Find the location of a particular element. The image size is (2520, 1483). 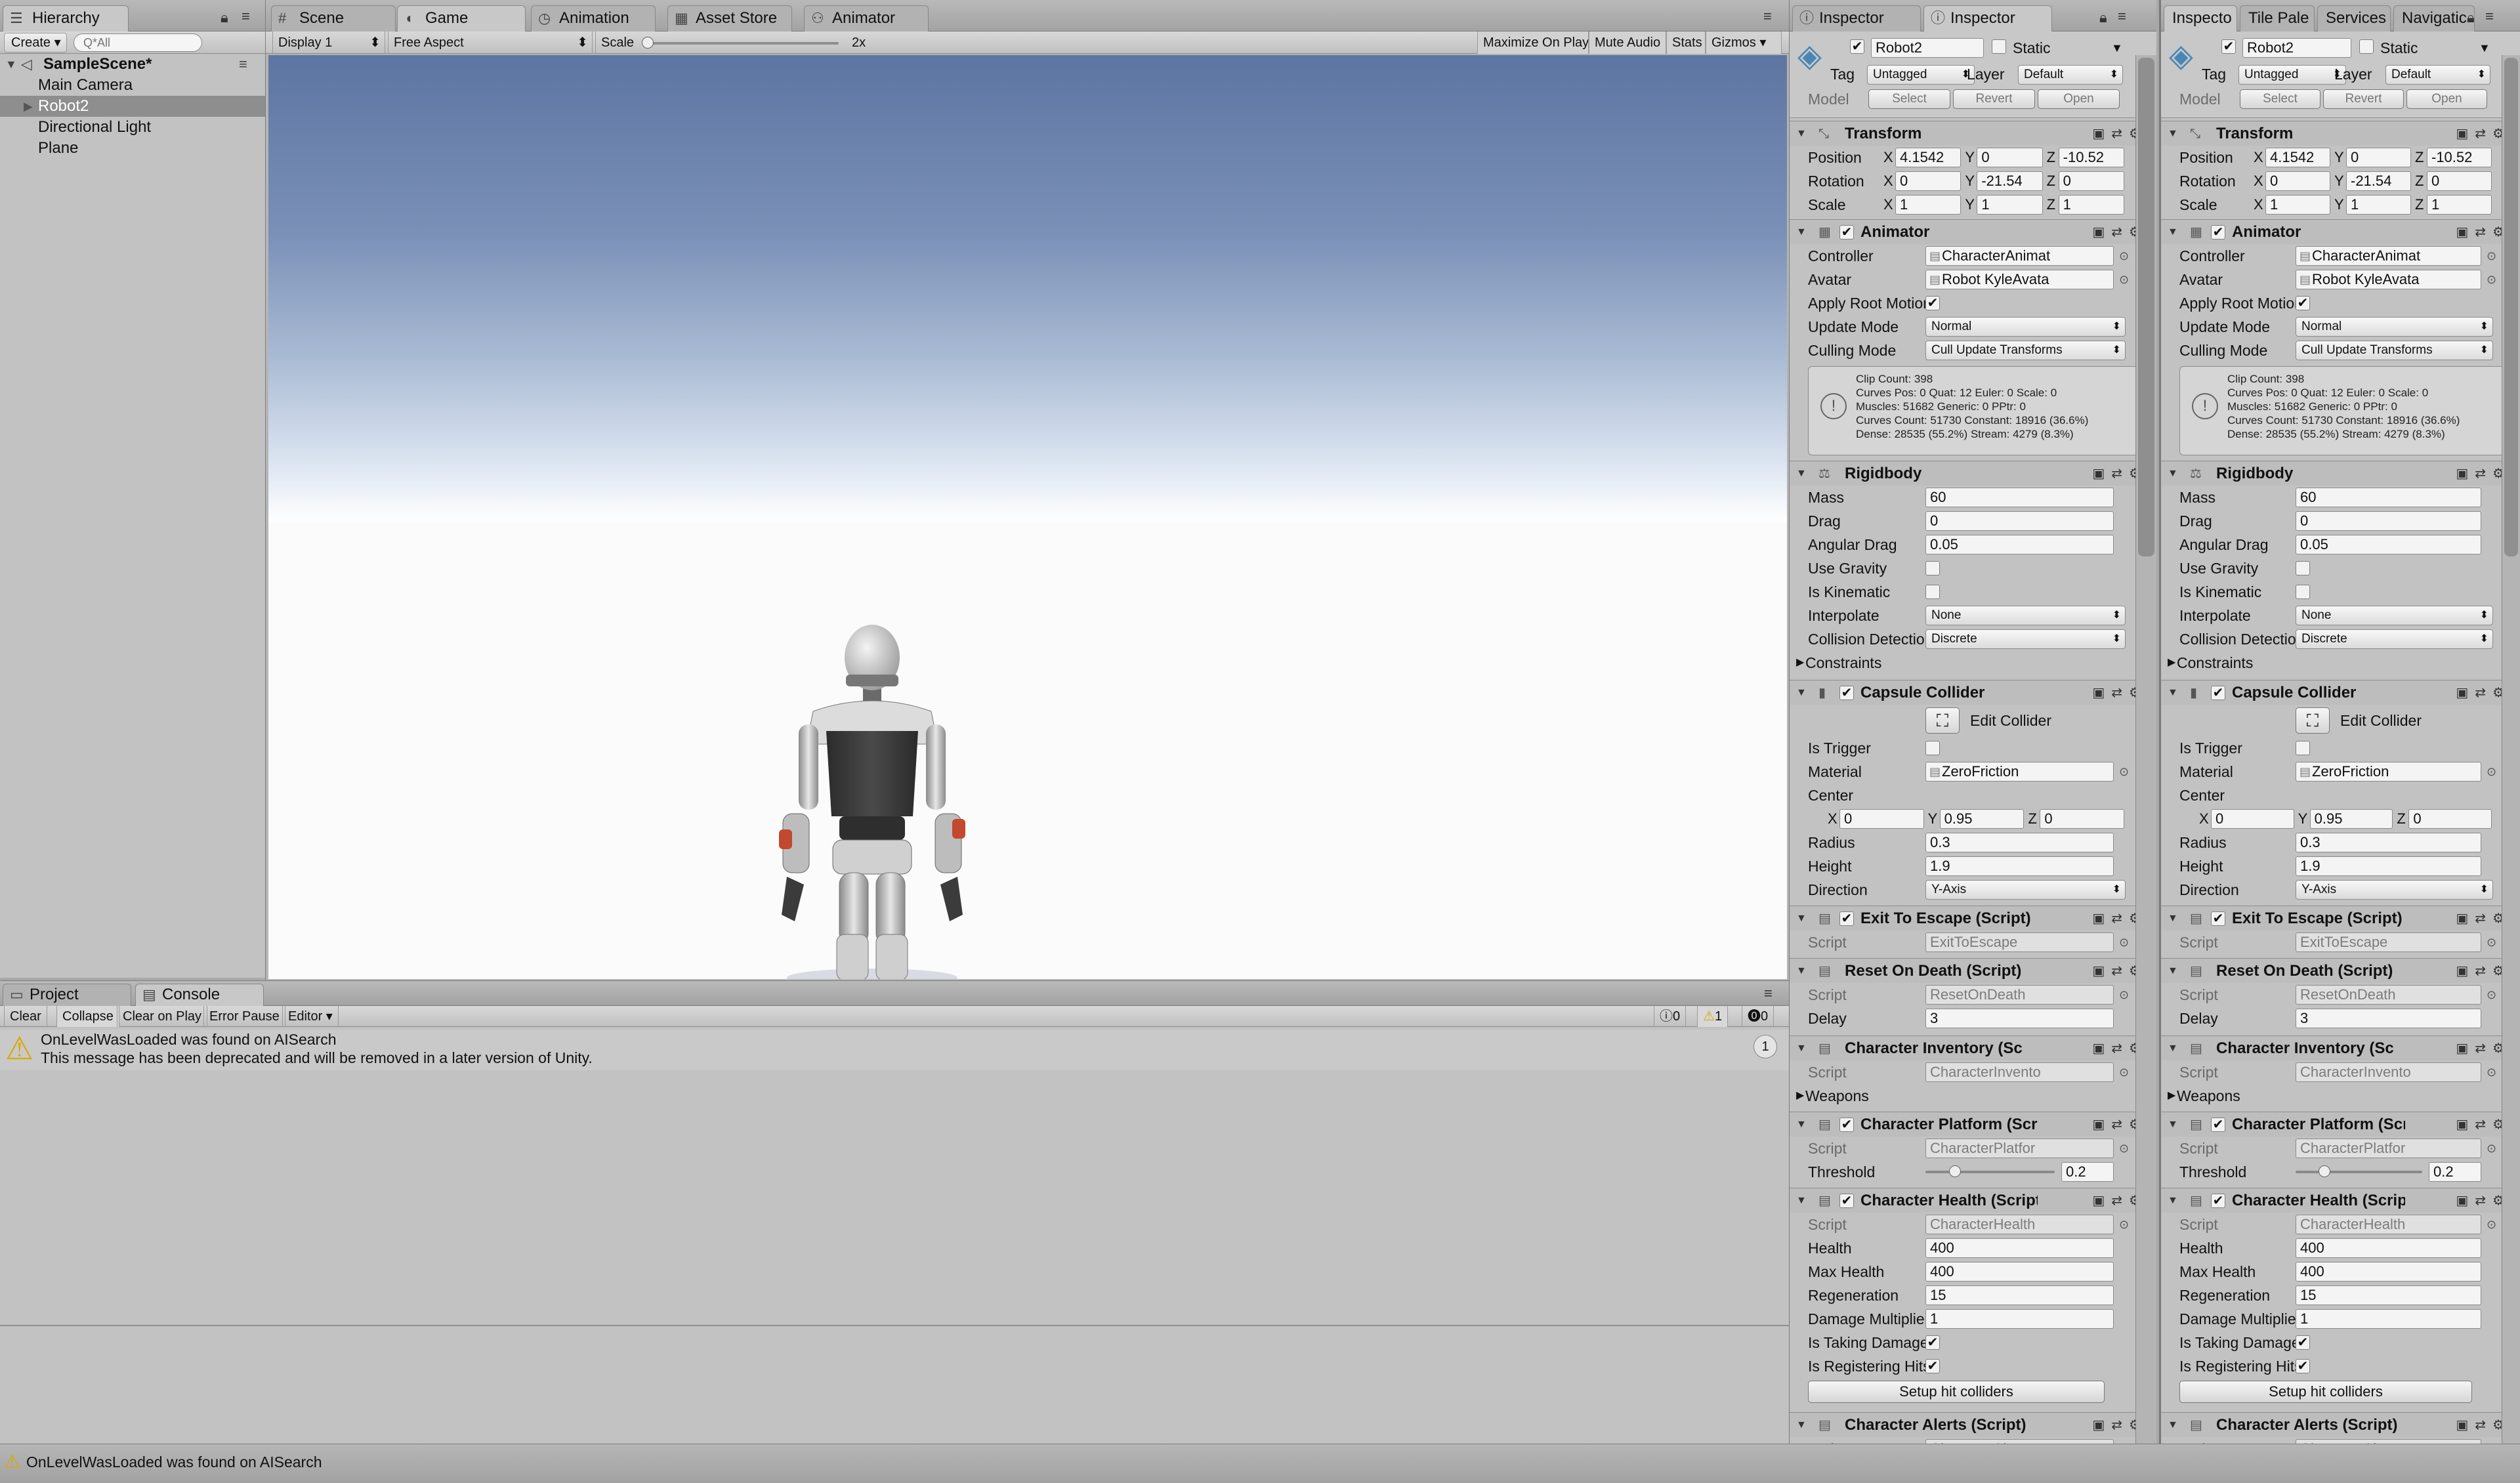

display-dropdown: Display 1 ⬍ is located at coordinates (328, 42).